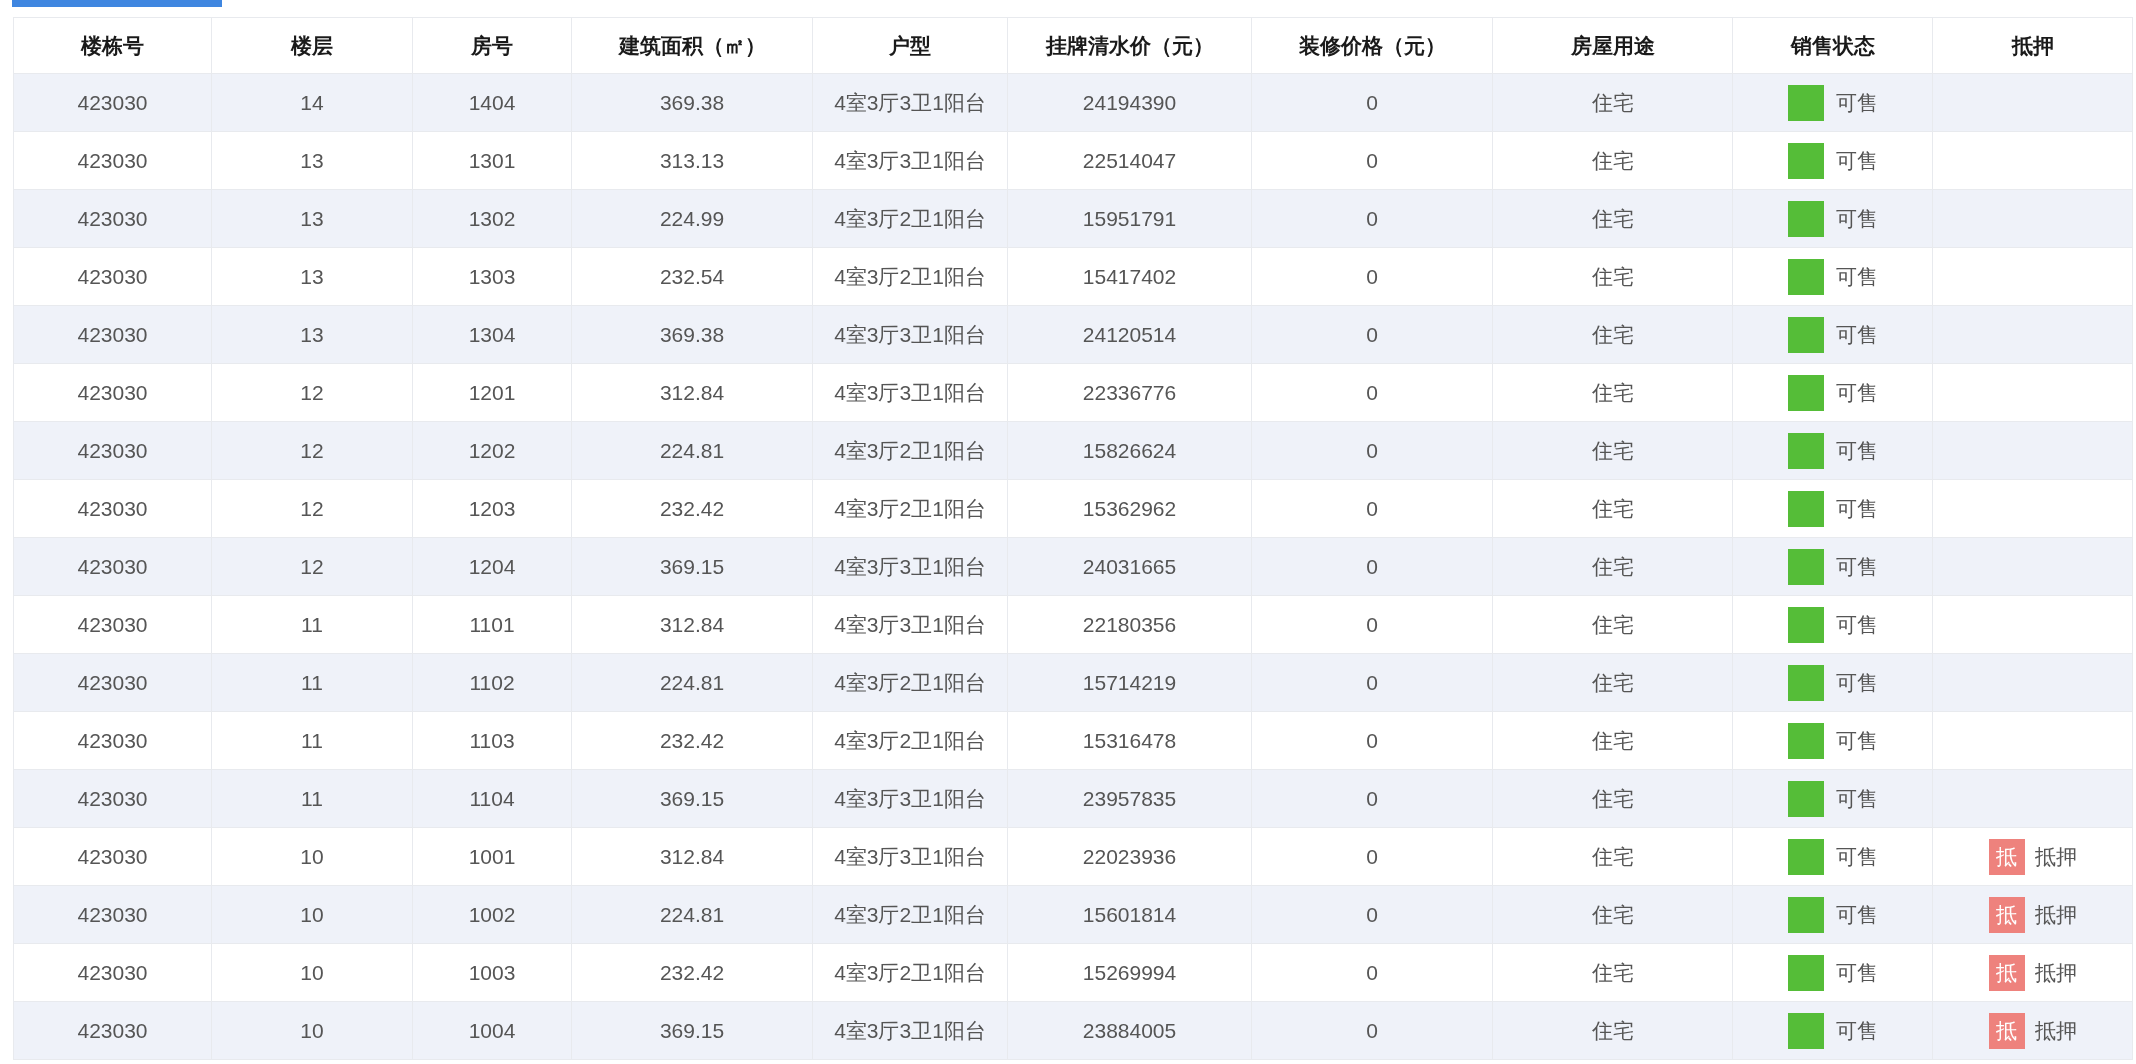 Image resolution: width=2136 pixels, height=1064 pixels. Describe the element at coordinates (1129, 276) in the screenshot. I see `table-cell-text: 15417402` at that location.